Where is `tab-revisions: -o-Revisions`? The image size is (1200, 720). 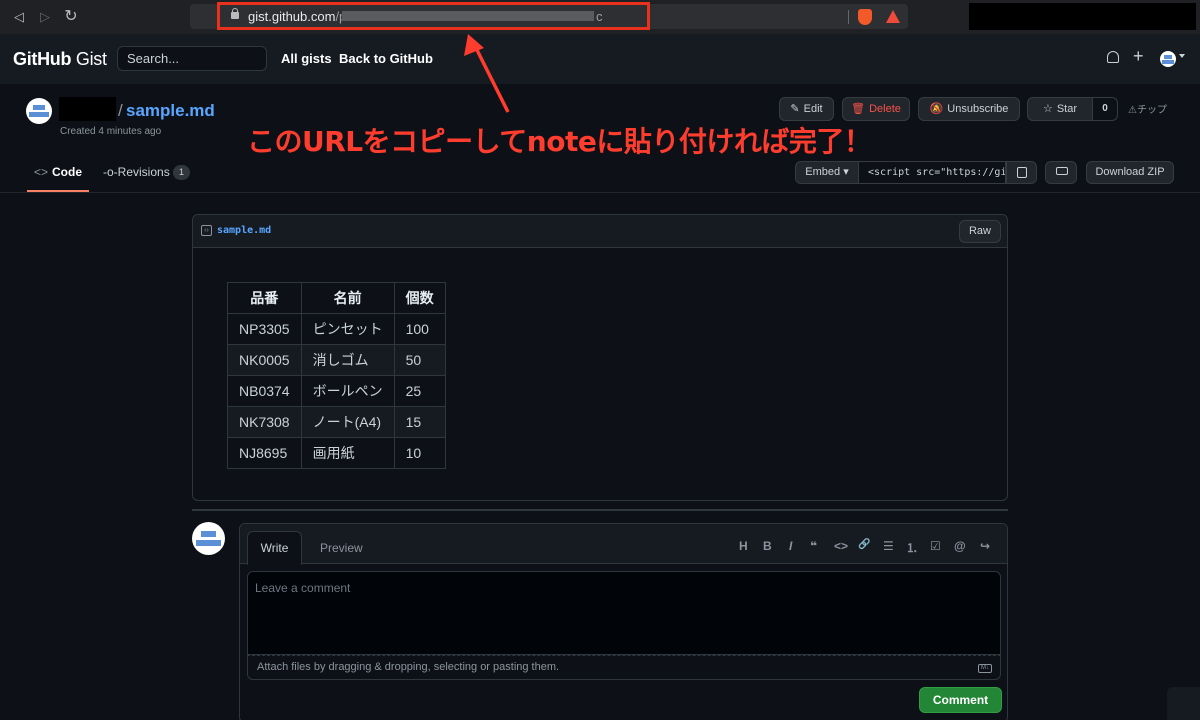 tab-revisions: -o-Revisions is located at coordinates (136, 172).